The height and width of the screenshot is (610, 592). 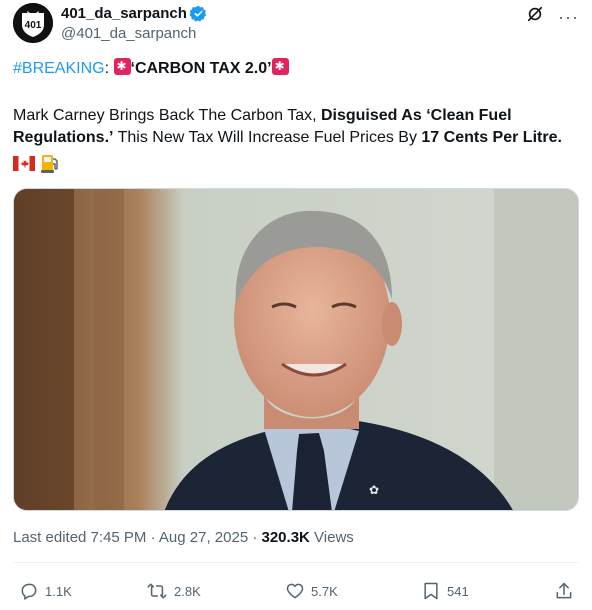 What do you see at coordinates (24, 163) in the screenshot?
I see `canada-flag-icon` at bounding box center [24, 163].